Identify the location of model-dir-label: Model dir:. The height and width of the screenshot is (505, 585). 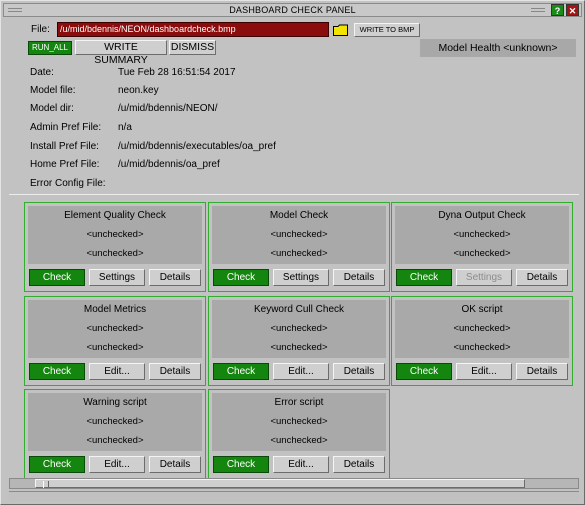
(52, 108).